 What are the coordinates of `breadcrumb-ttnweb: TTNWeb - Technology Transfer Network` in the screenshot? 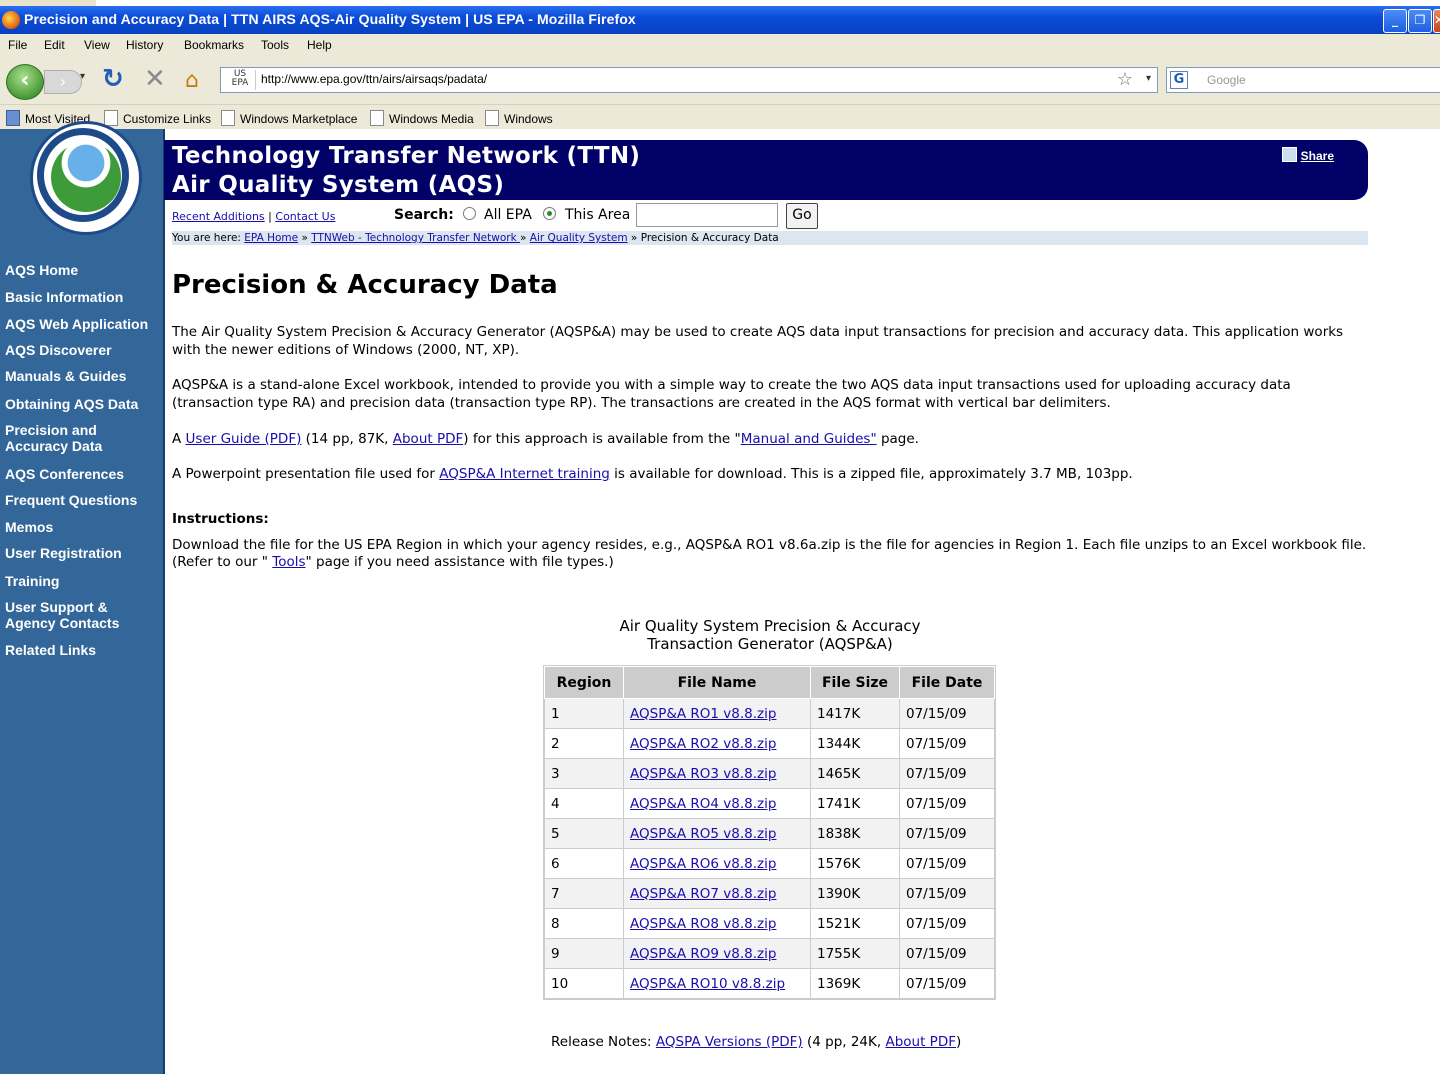 It's located at (415, 238).